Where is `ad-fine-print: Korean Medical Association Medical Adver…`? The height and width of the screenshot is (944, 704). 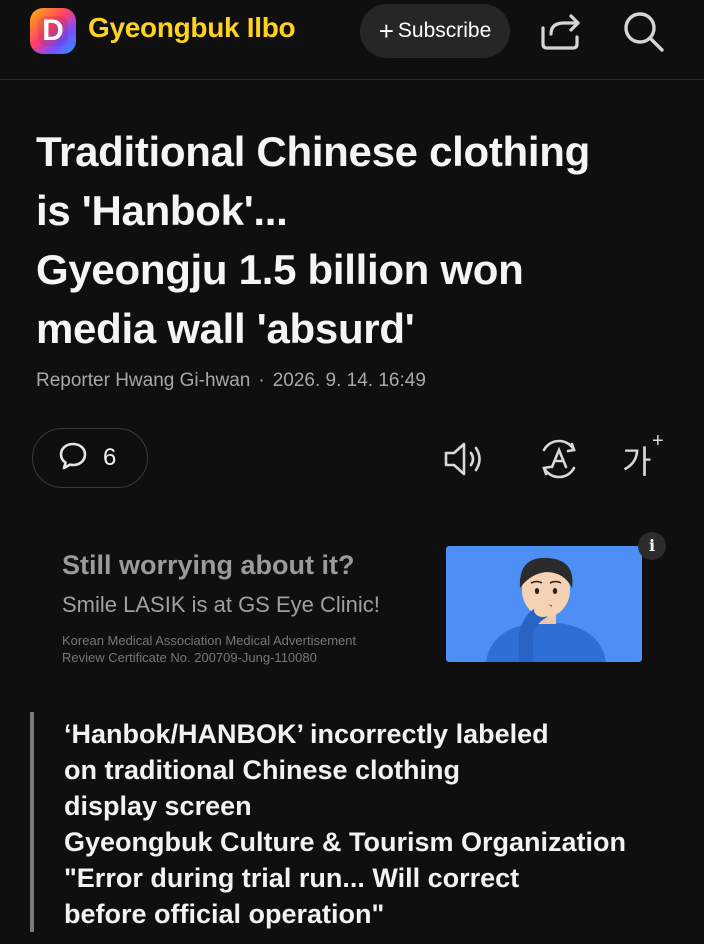 ad-fine-print: Korean Medical Association Medical Adver… is located at coordinates (242, 649).